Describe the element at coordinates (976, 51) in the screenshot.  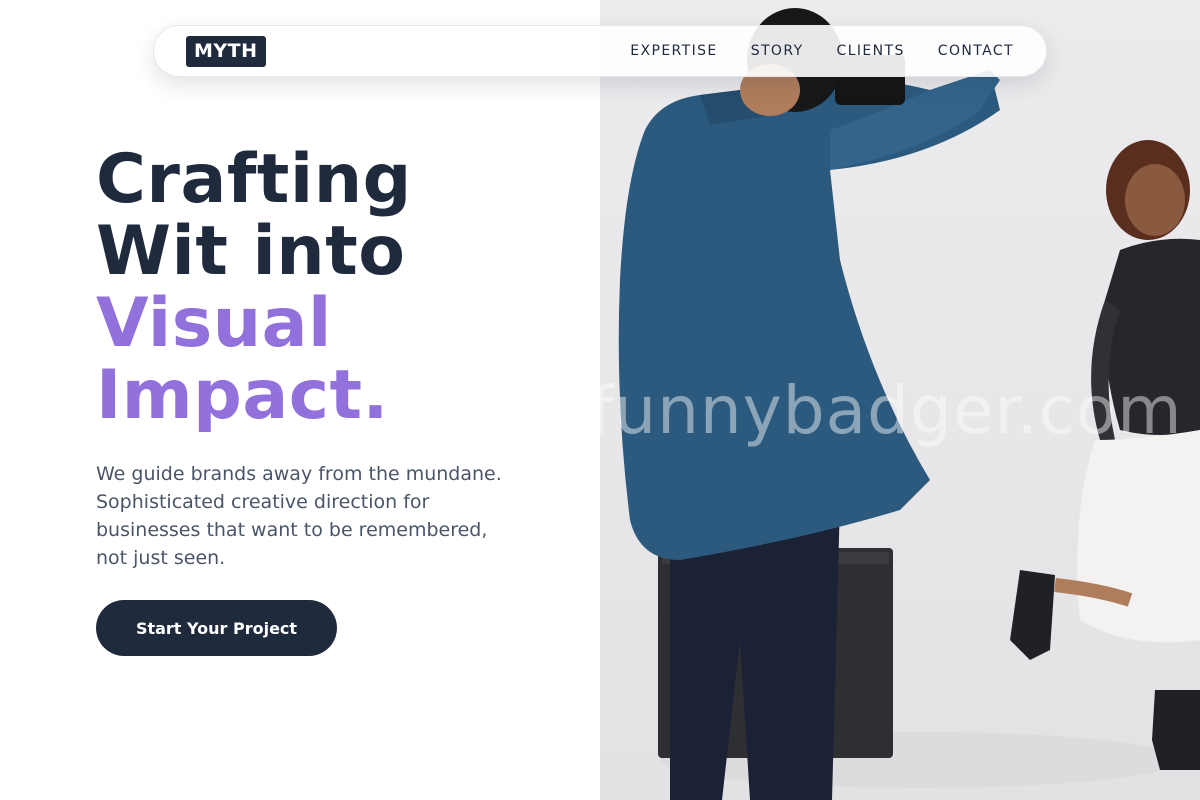
I see `nav-link-contact: CONTACT` at that location.